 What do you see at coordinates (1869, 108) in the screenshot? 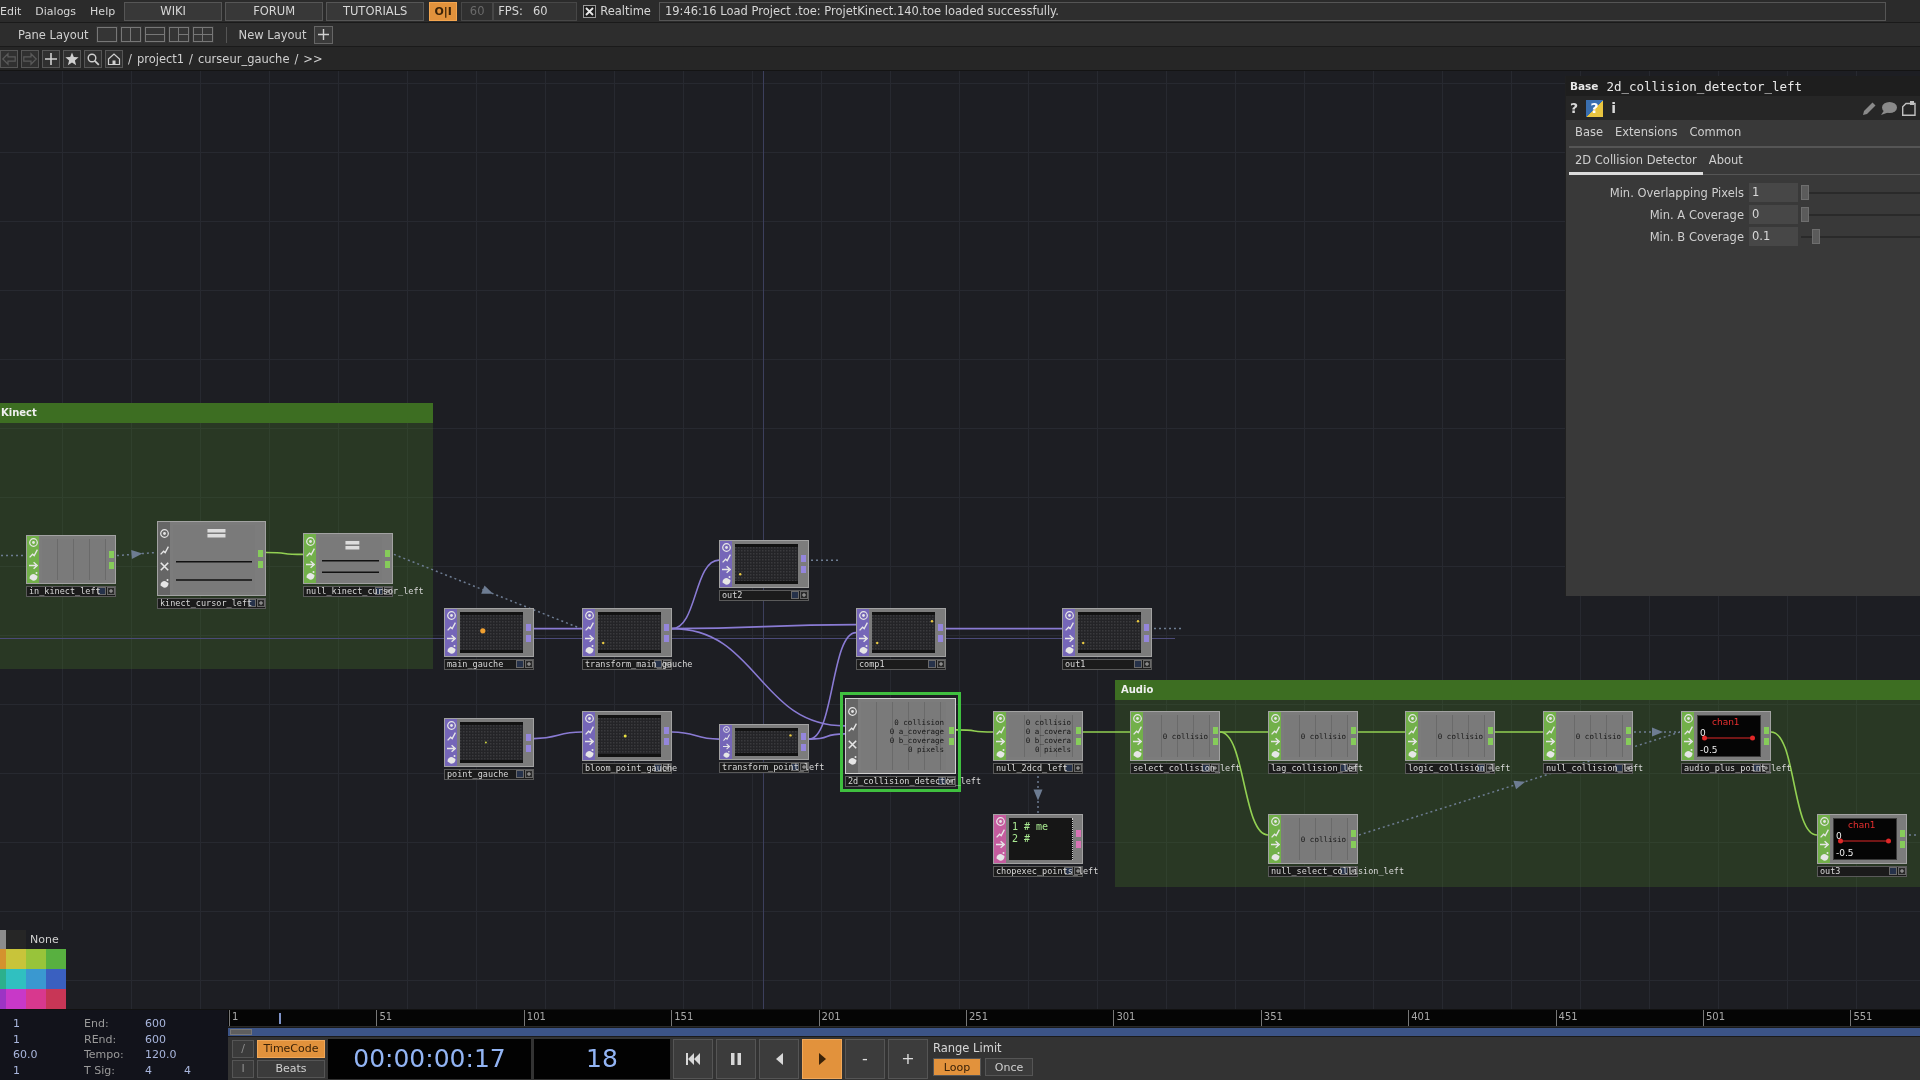
I see `pencil-icon` at bounding box center [1869, 108].